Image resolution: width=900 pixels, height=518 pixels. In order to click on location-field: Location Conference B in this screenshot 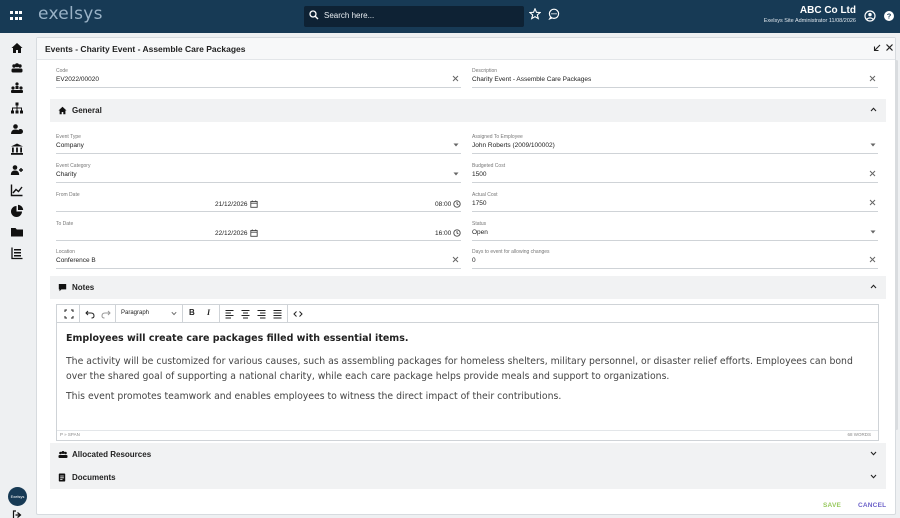, I will do `click(258, 259)`.